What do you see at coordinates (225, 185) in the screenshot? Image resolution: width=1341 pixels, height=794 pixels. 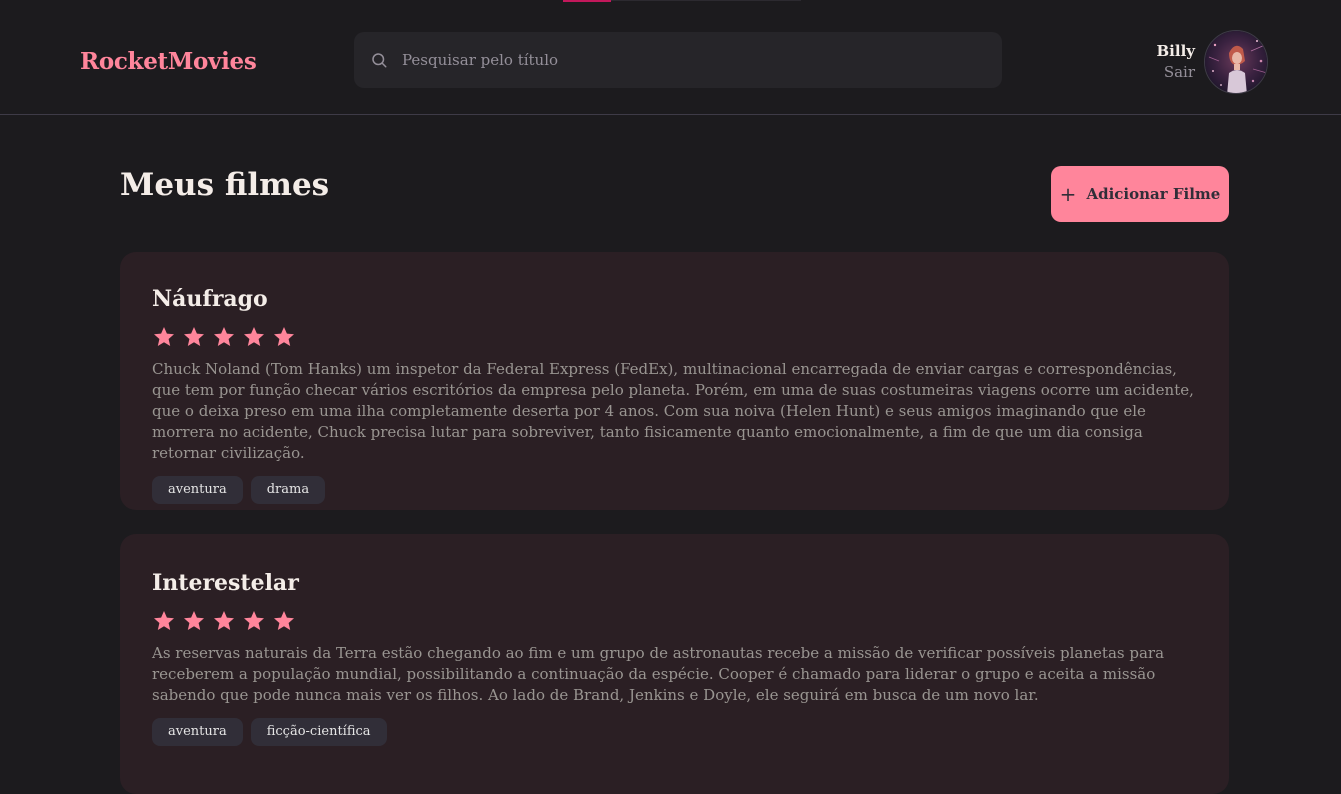 I see `page-title: Meus filmes` at bounding box center [225, 185].